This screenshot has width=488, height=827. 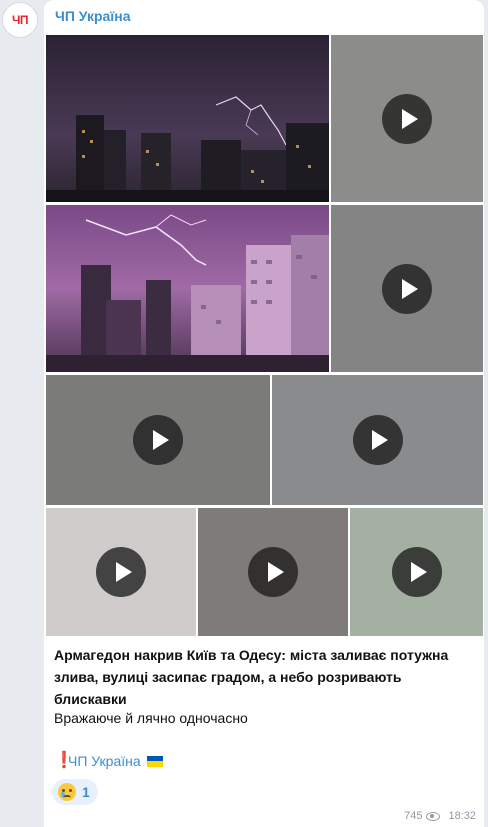 I want to click on reaction-chip: 1, so click(x=75, y=792).